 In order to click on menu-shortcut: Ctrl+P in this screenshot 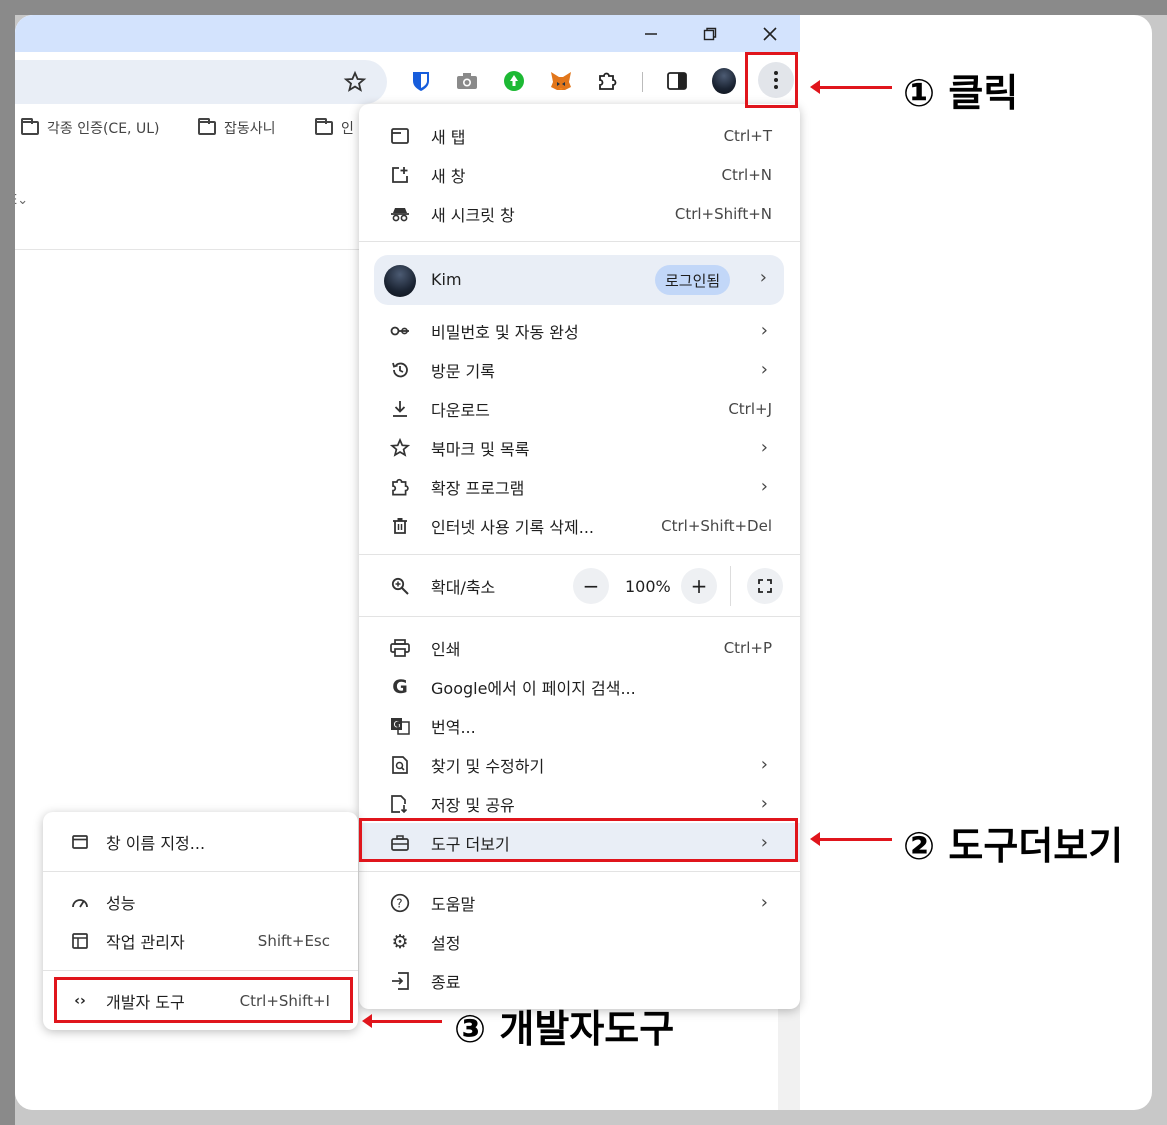, I will do `click(747, 647)`.